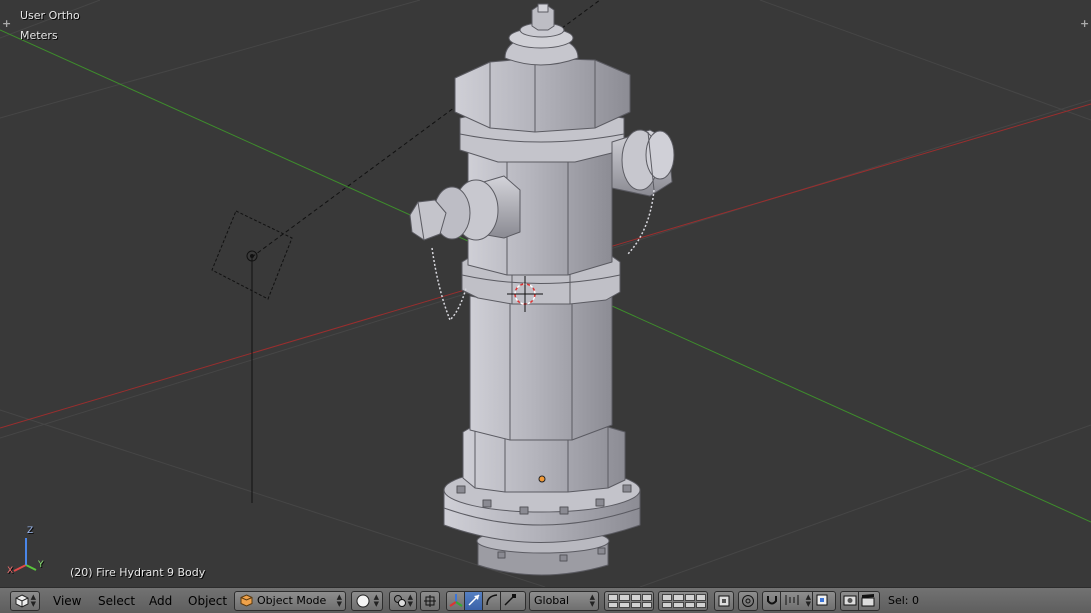 The width and height of the screenshot is (1091, 613). I want to click on snap-toggle, so click(772, 601).